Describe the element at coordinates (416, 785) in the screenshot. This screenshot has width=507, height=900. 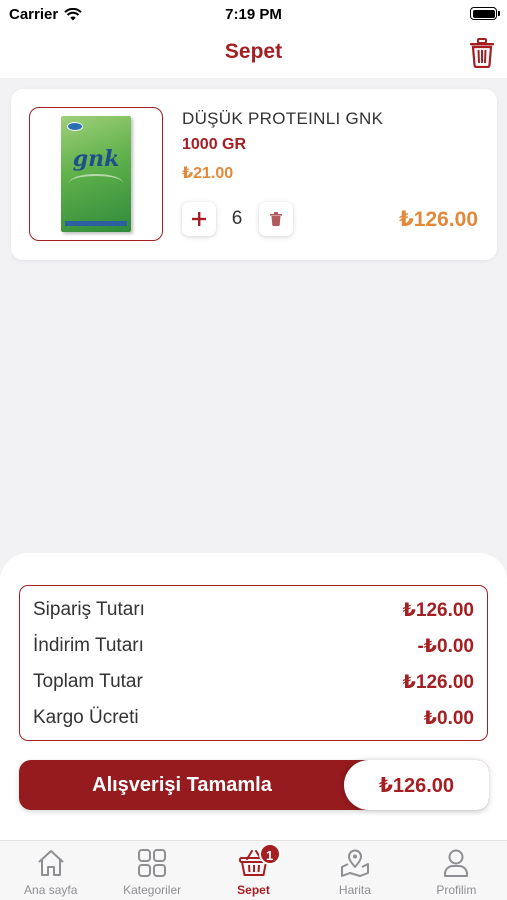
I see `checkout-amount: ₺126.00` at that location.